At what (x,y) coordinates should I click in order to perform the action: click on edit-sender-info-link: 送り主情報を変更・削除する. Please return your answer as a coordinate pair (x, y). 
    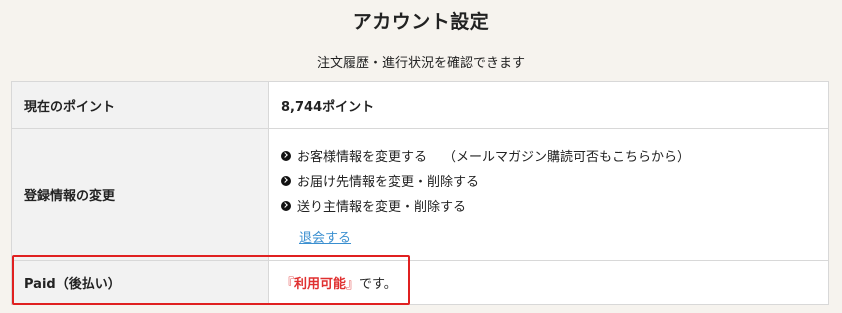
    Looking at the image, I should click on (381, 205).